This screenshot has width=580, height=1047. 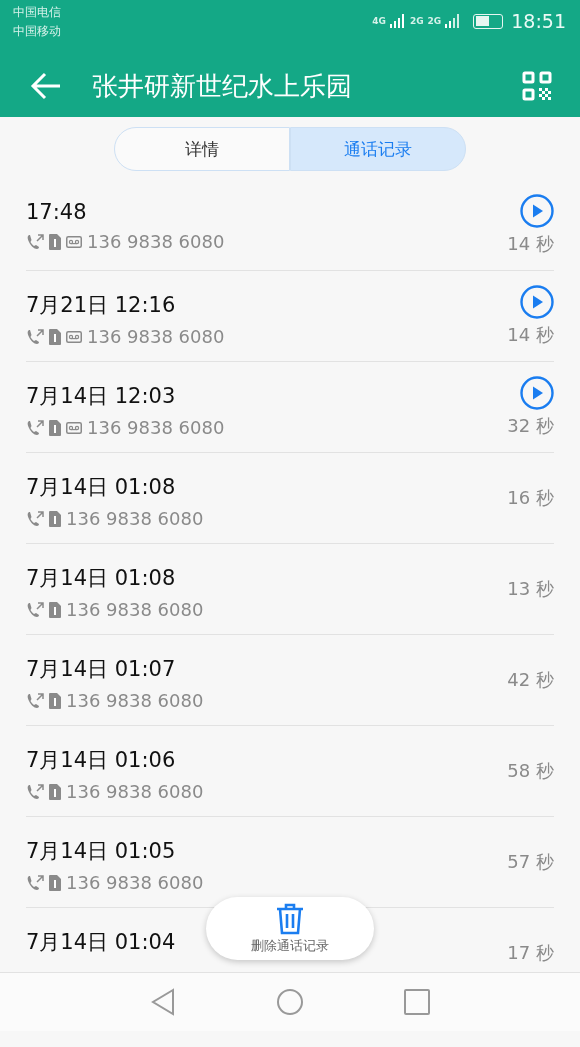 What do you see at coordinates (290, 1002) in the screenshot?
I see `home-nav-icon` at bounding box center [290, 1002].